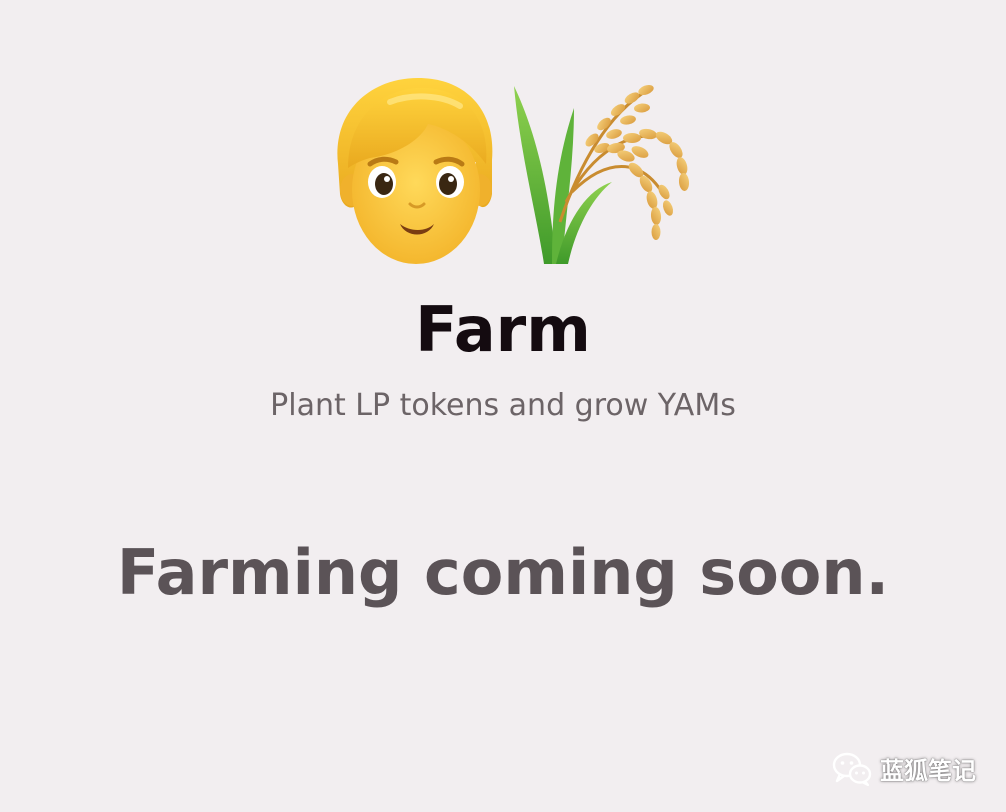 The image size is (1006, 812). I want to click on person-emoji-icon, so click(415, 171).